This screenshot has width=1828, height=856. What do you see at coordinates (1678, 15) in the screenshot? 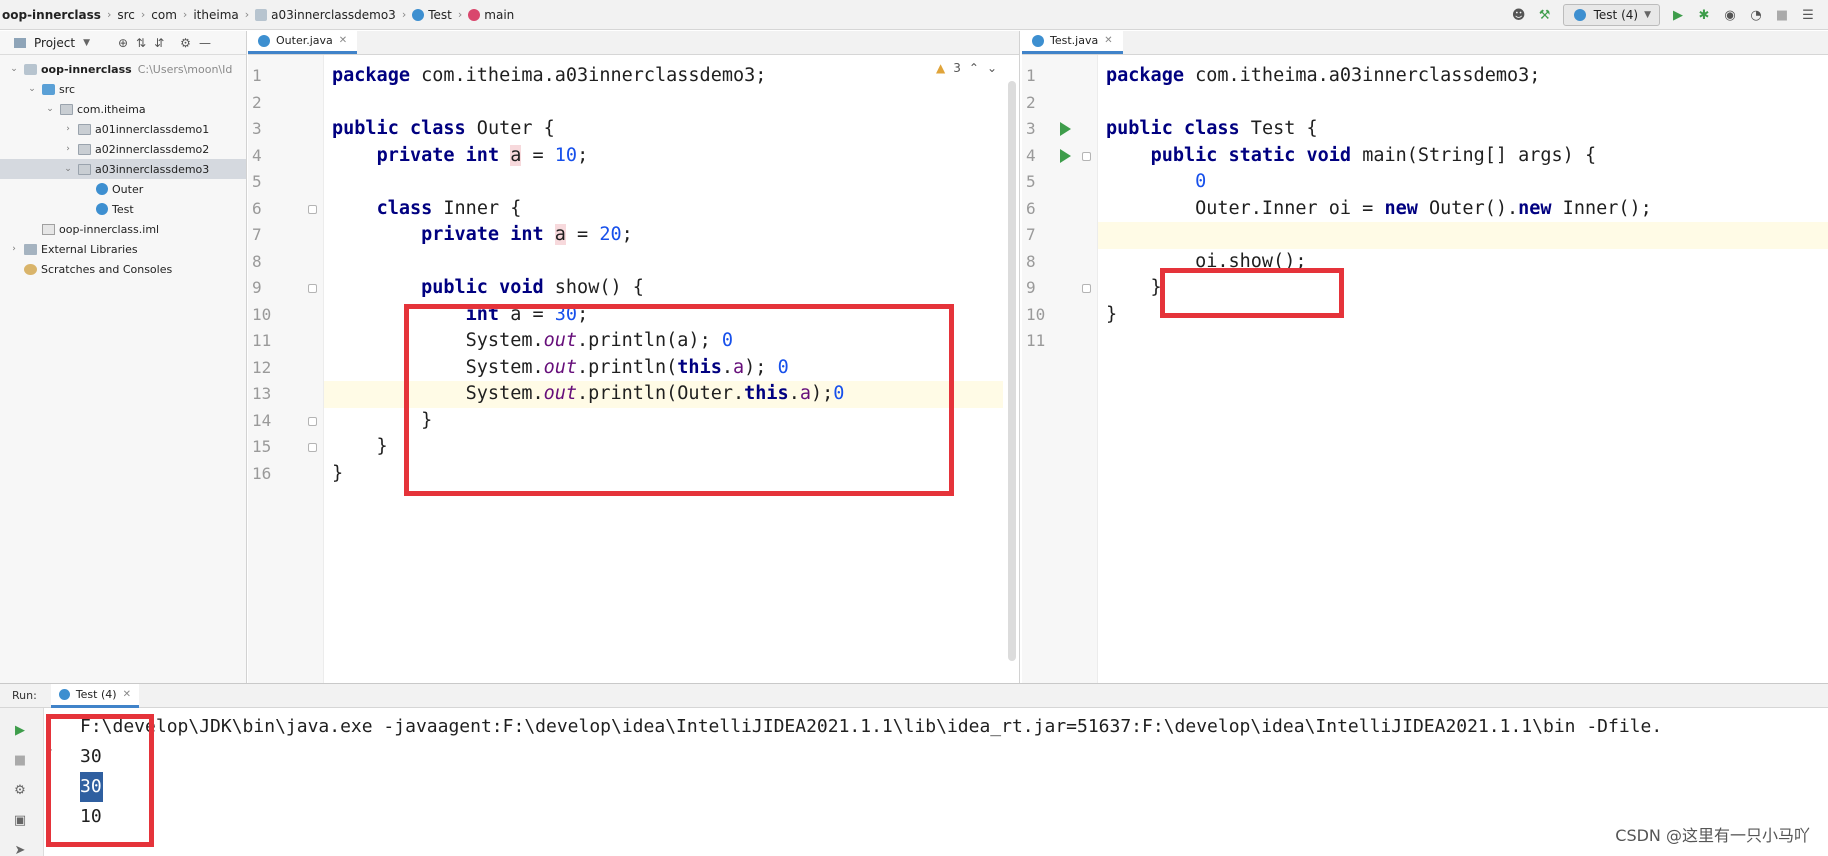
I see `run-icon: ▶` at bounding box center [1678, 15].